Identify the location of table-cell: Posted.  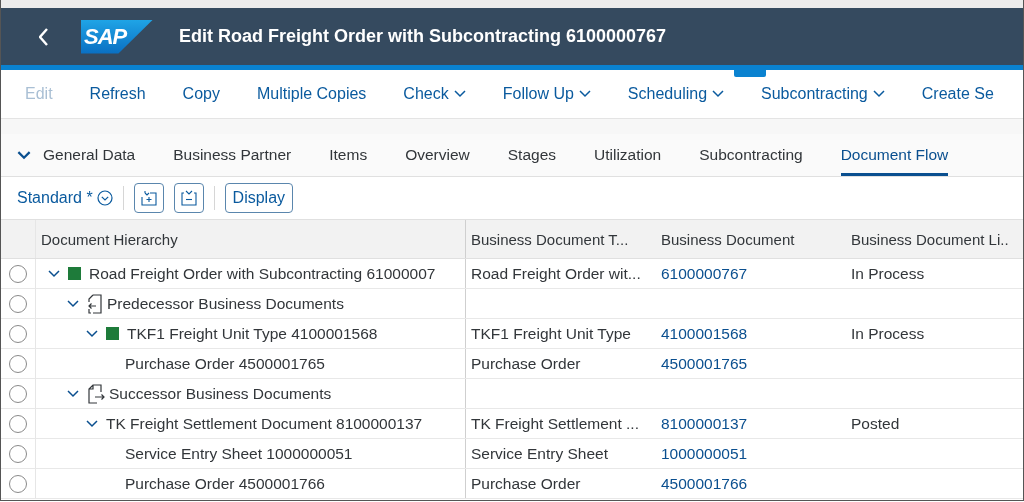
(875, 423).